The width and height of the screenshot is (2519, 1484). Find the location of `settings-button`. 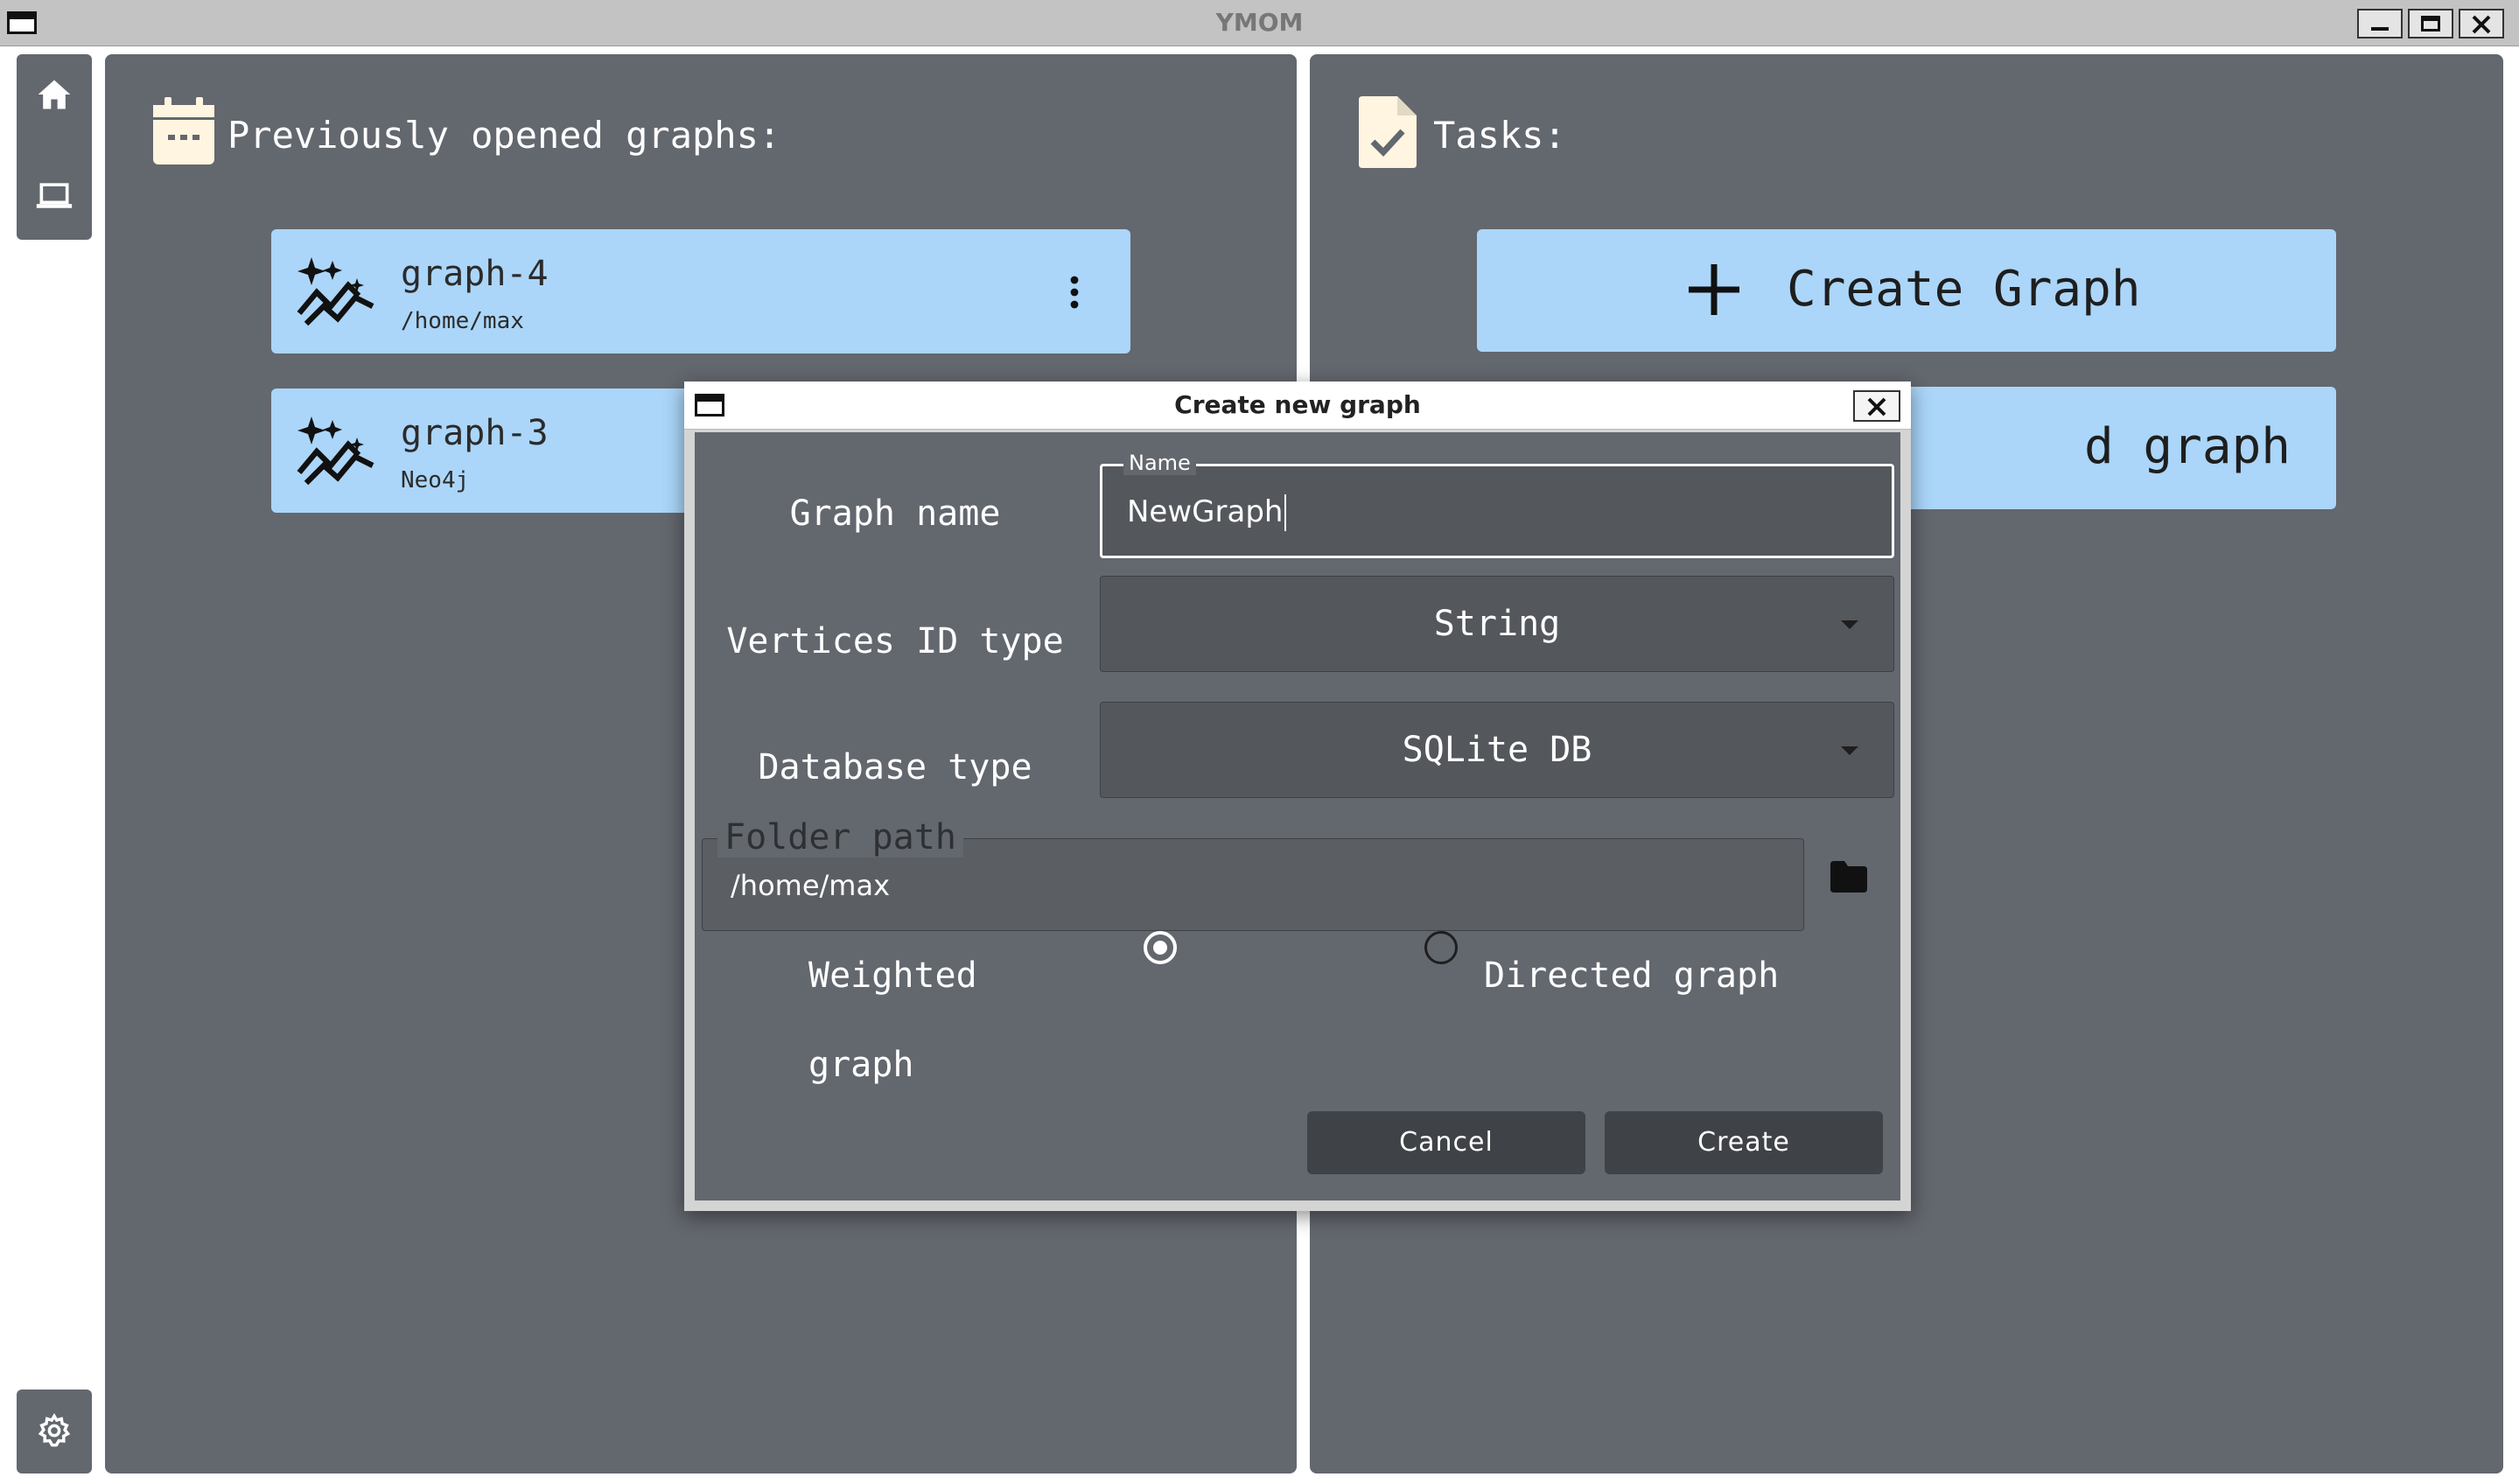

settings-button is located at coordinates (54, 1432).